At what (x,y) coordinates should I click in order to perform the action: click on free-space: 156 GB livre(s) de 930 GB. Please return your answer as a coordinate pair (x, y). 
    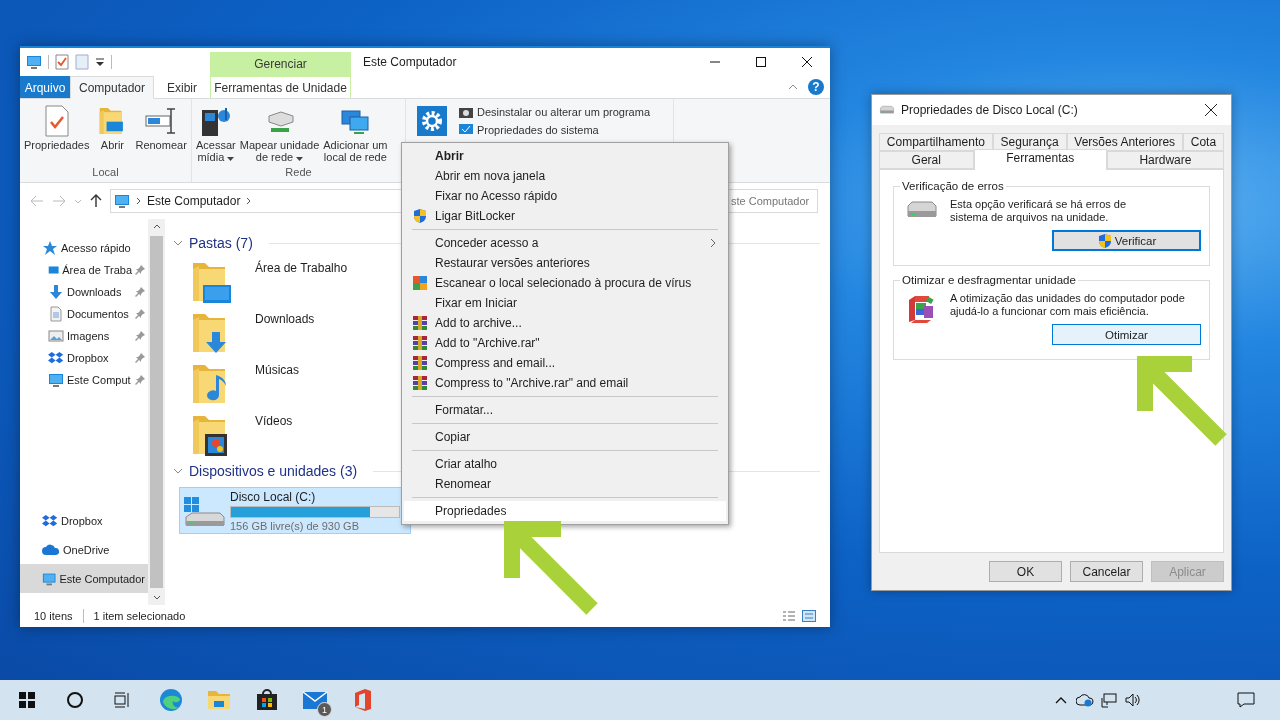
    Looking at the image, I should click on (295, 525).